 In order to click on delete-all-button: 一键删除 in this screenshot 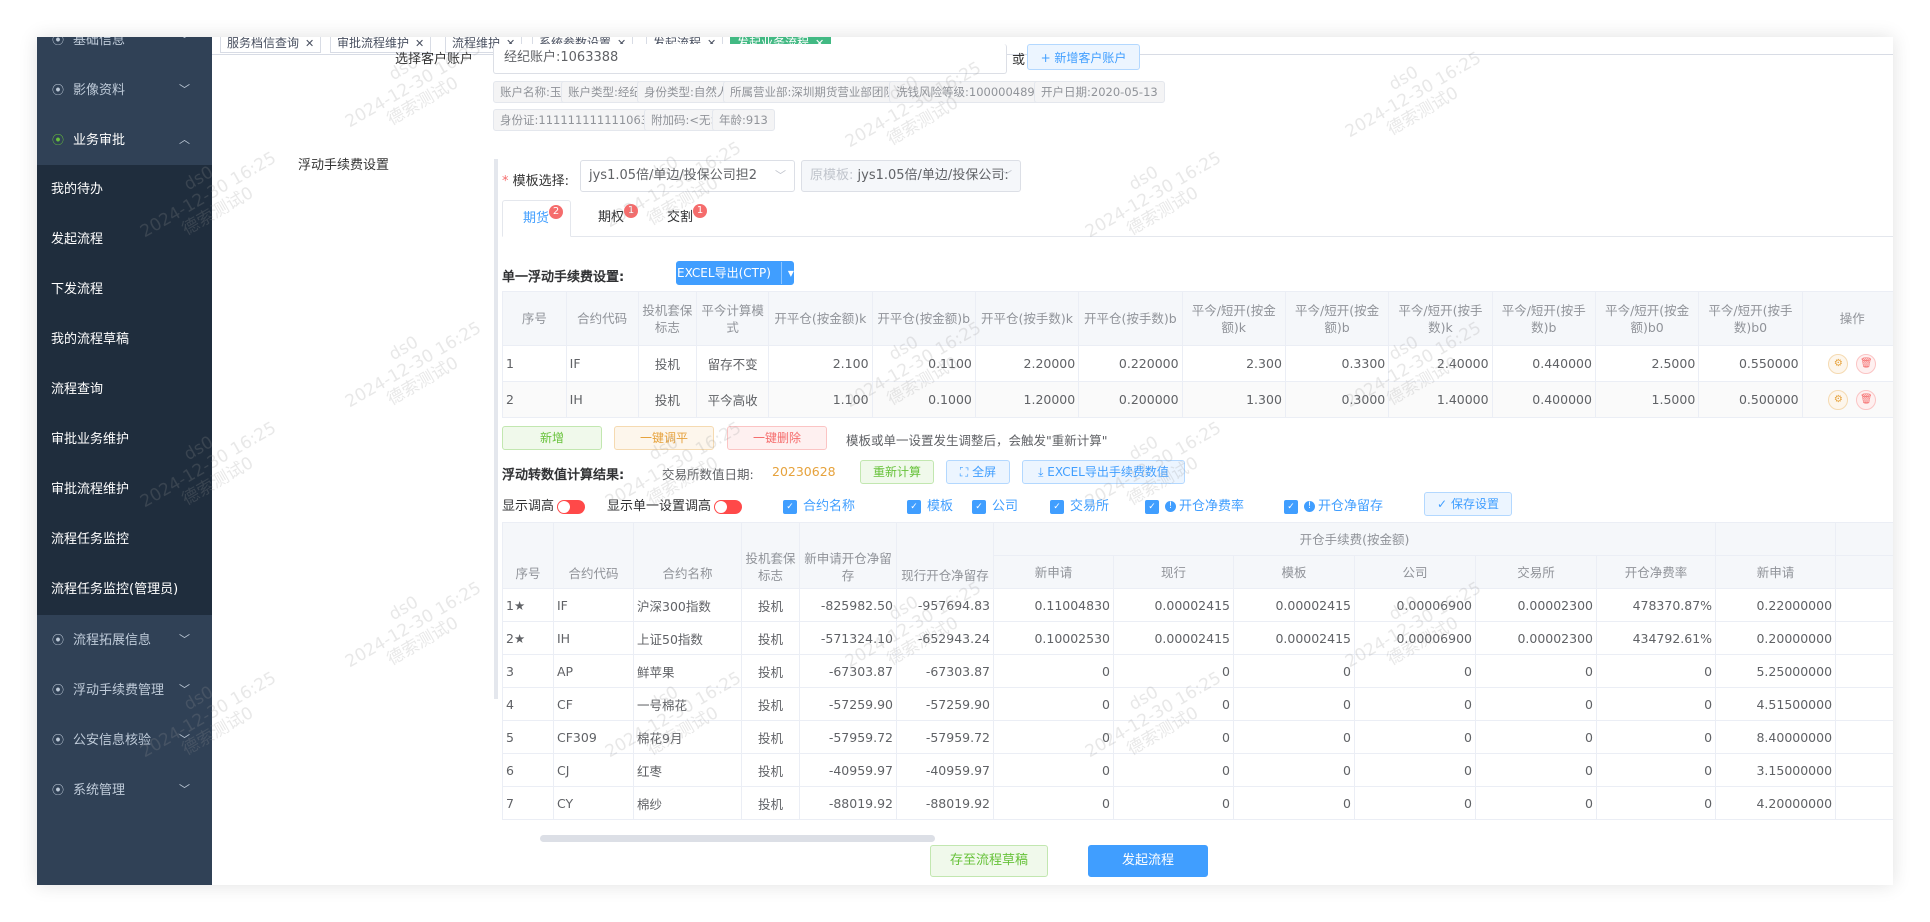, I will do `click(777, 438)`.